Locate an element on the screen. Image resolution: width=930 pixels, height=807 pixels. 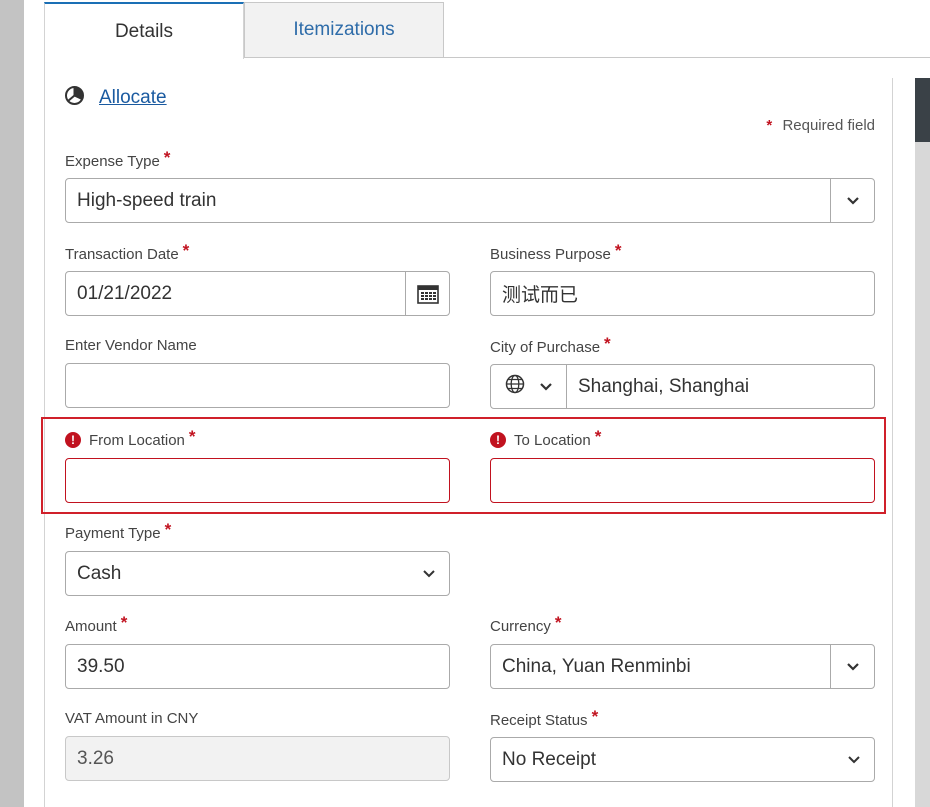
tab-itemizations: Itemizations is located at coordinates (344, 30).